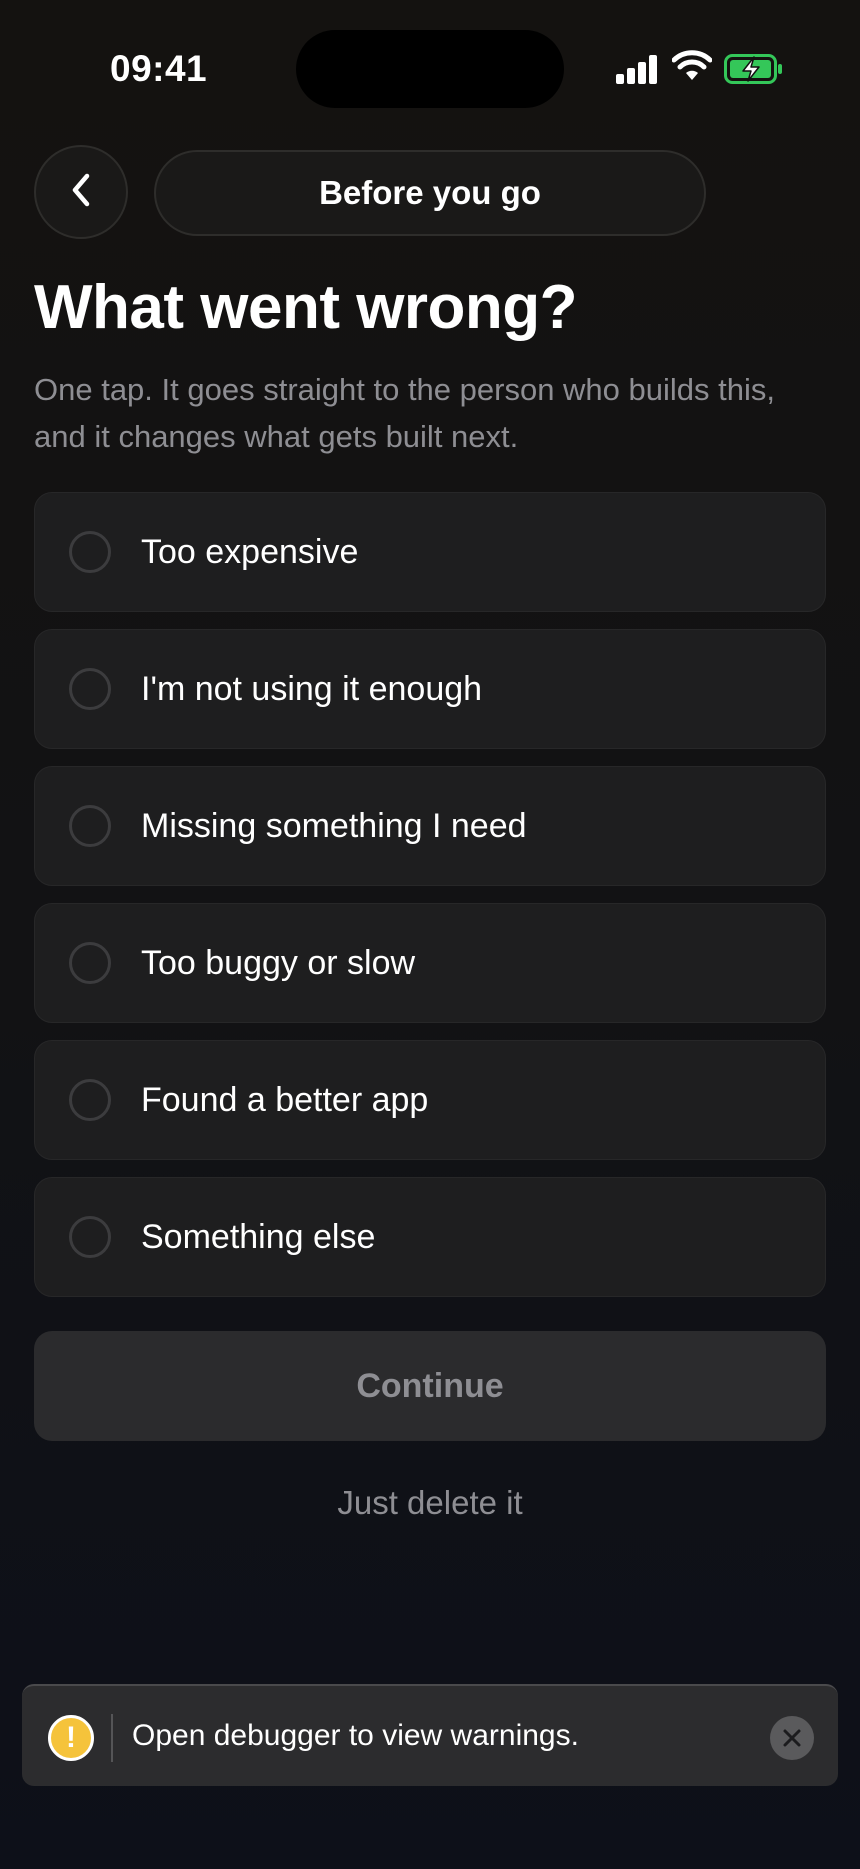 This screenshot has width=860, height=1869. Describe the element at coordinates (250, 551) in the screenshot. I see `option-label: Too expensive` at that location.